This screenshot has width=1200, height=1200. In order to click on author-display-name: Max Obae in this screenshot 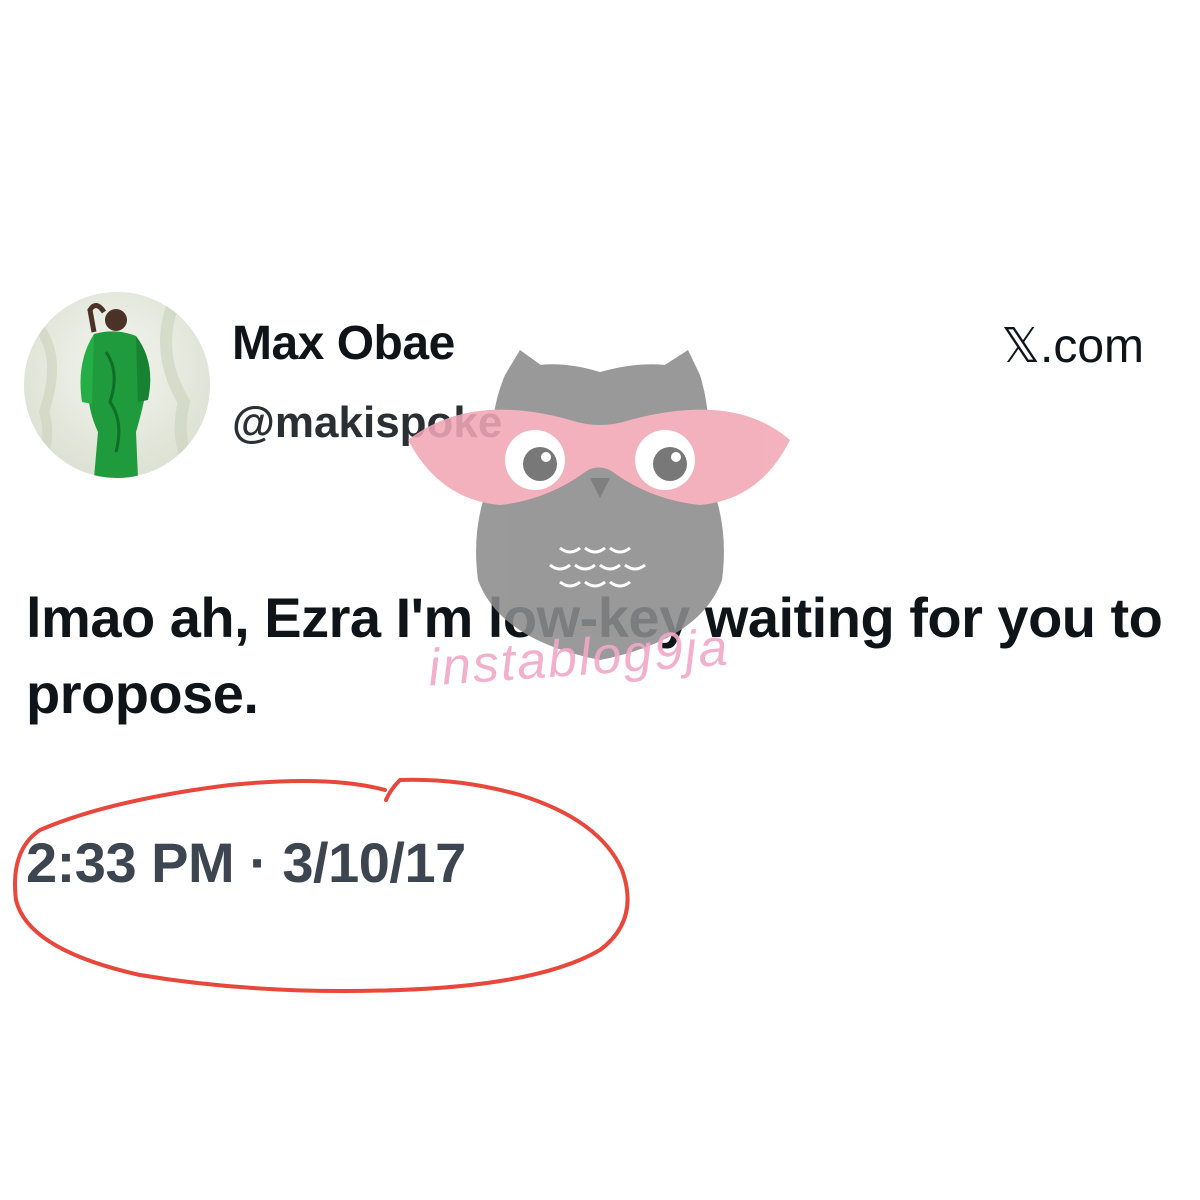, I will do `click(343, 343)`.